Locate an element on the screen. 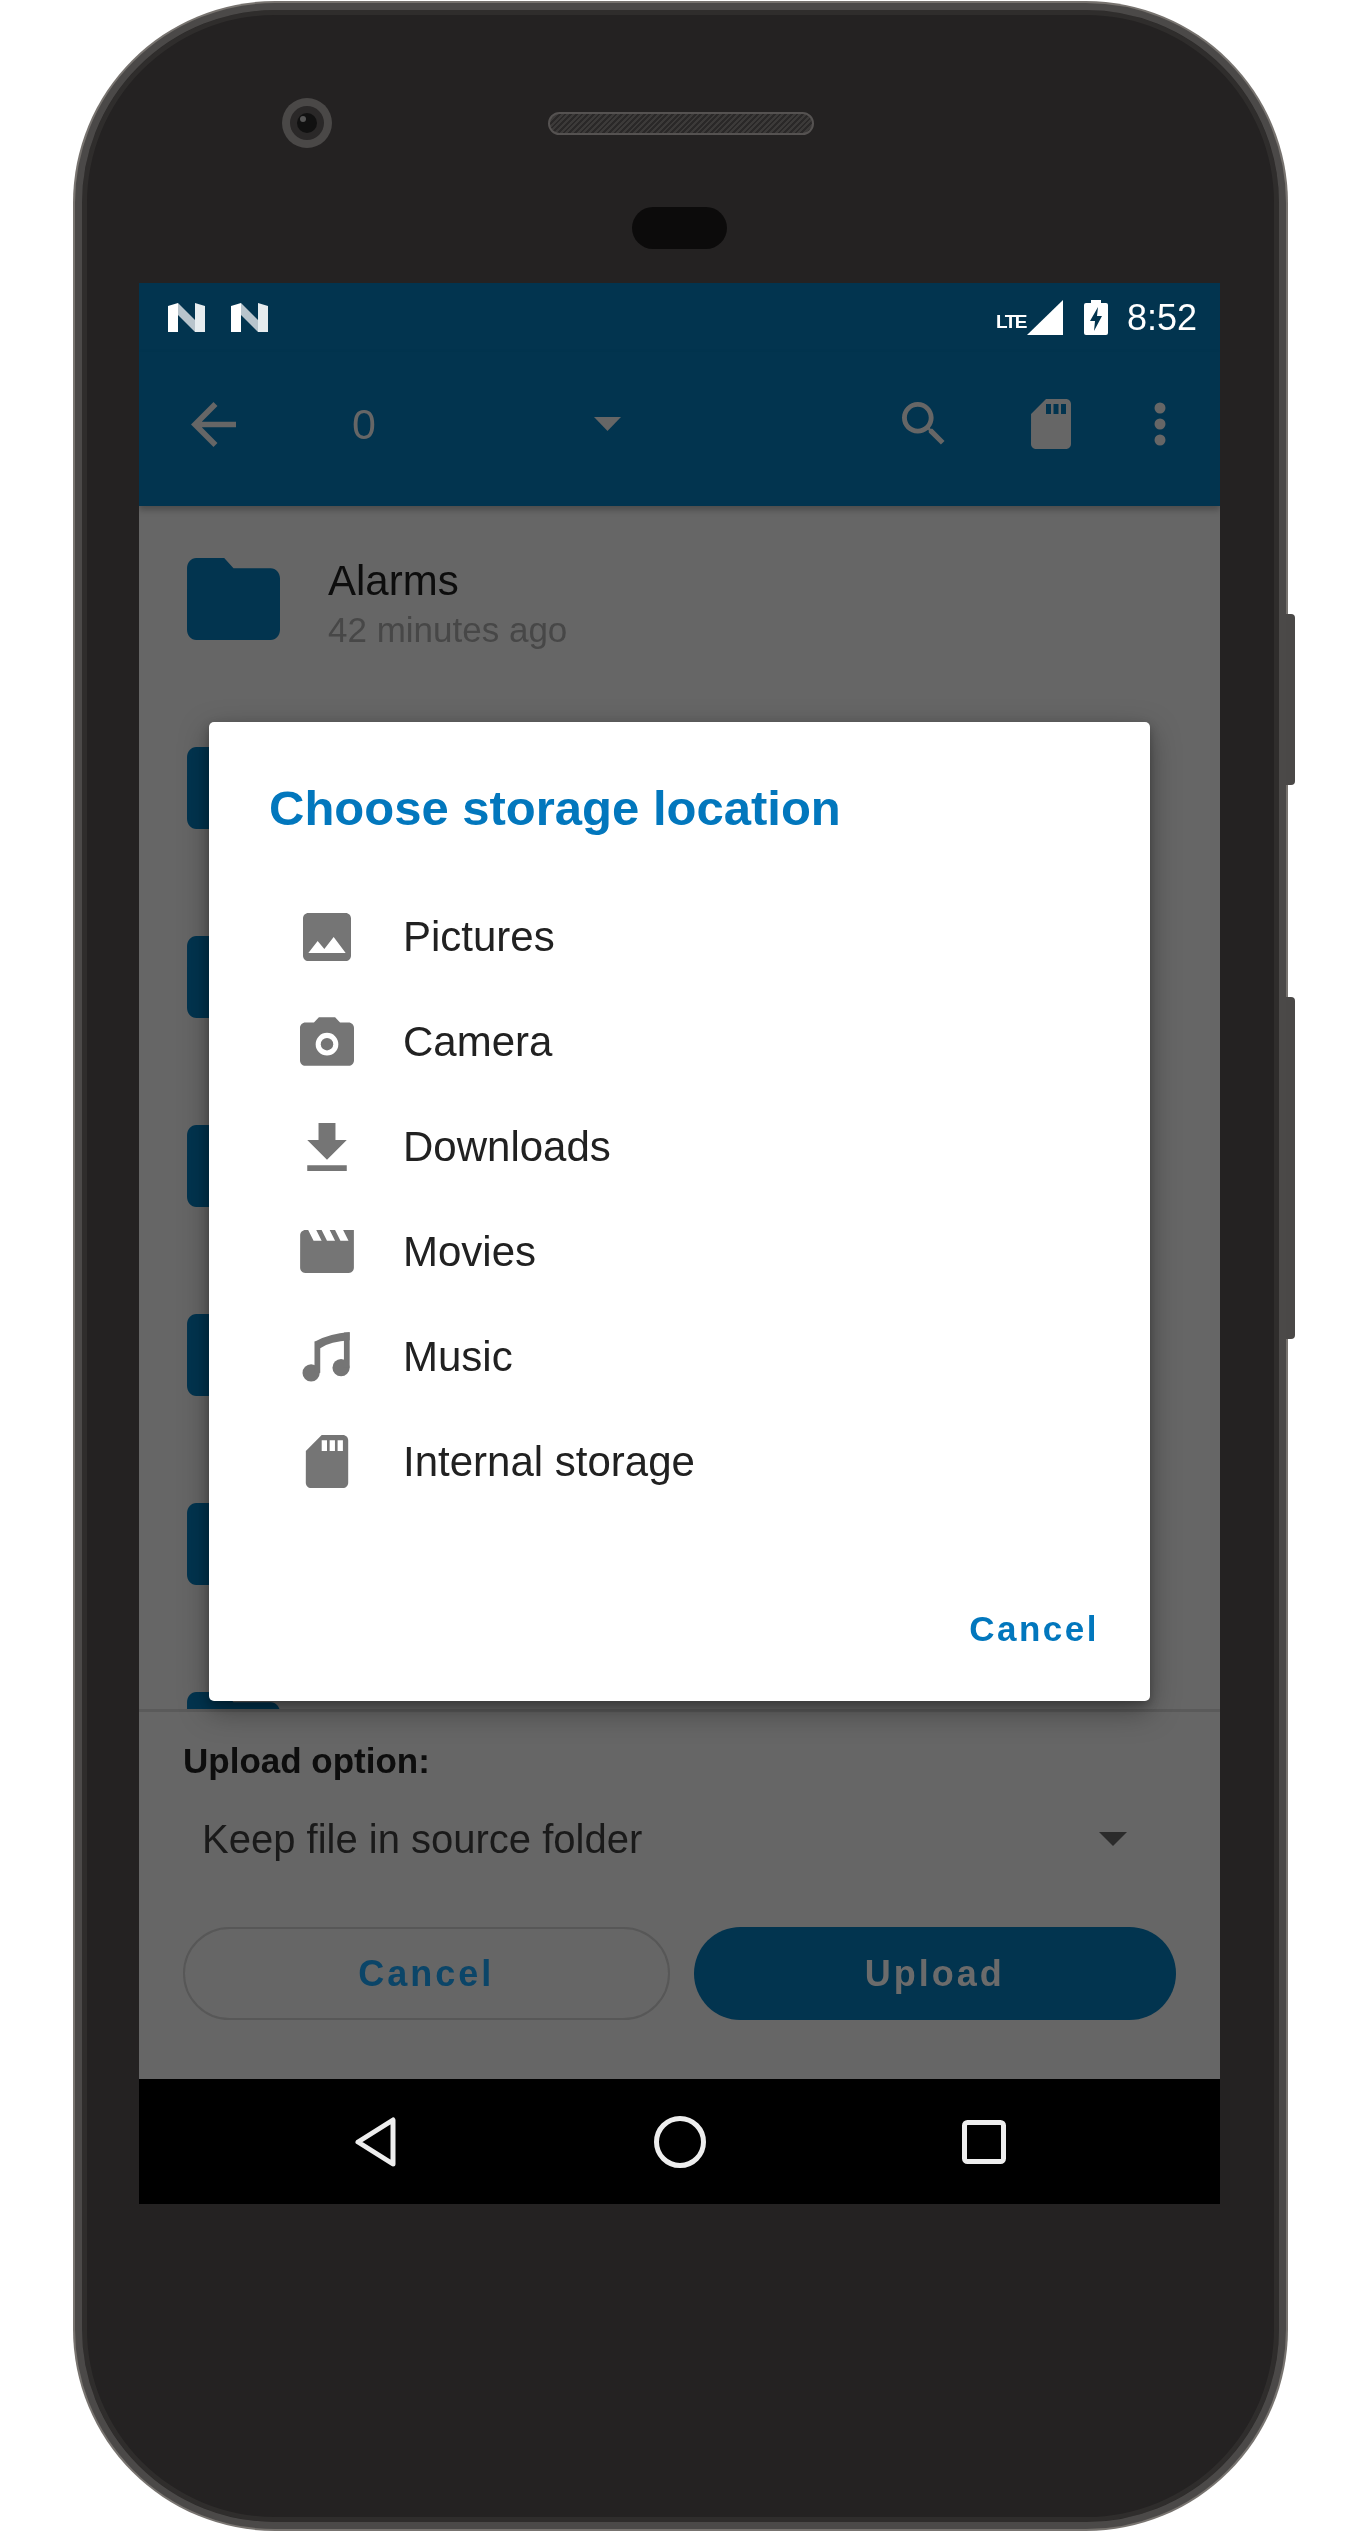 The image size is (1370, 2534). image-icon is located at coordinates (327, 936).